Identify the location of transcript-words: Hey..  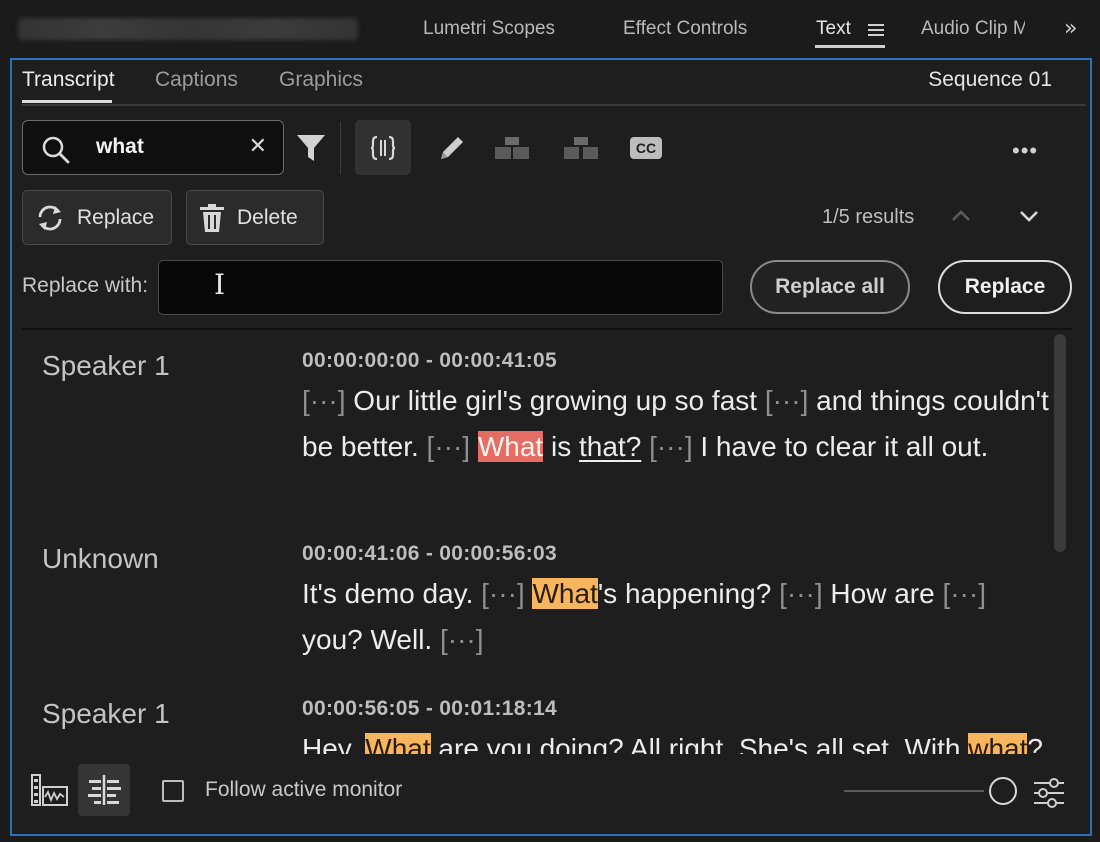
(333, 743).